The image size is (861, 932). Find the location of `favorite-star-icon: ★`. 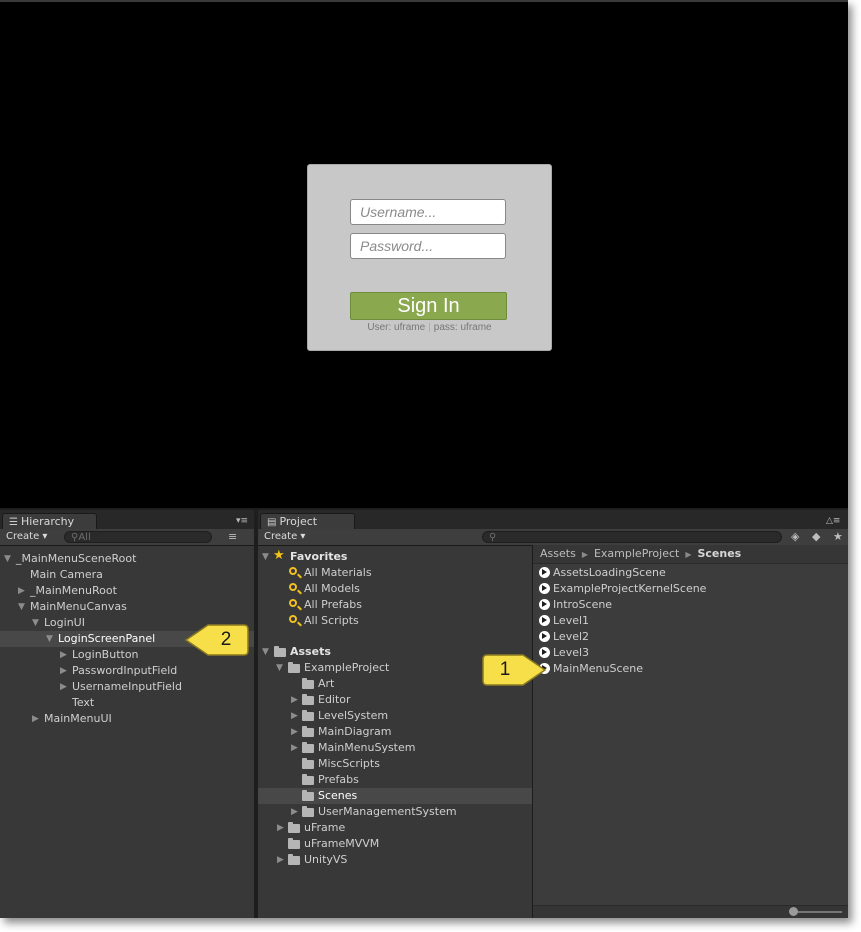

favorite-star-icon: ★ is located at coordinates (838, 536).